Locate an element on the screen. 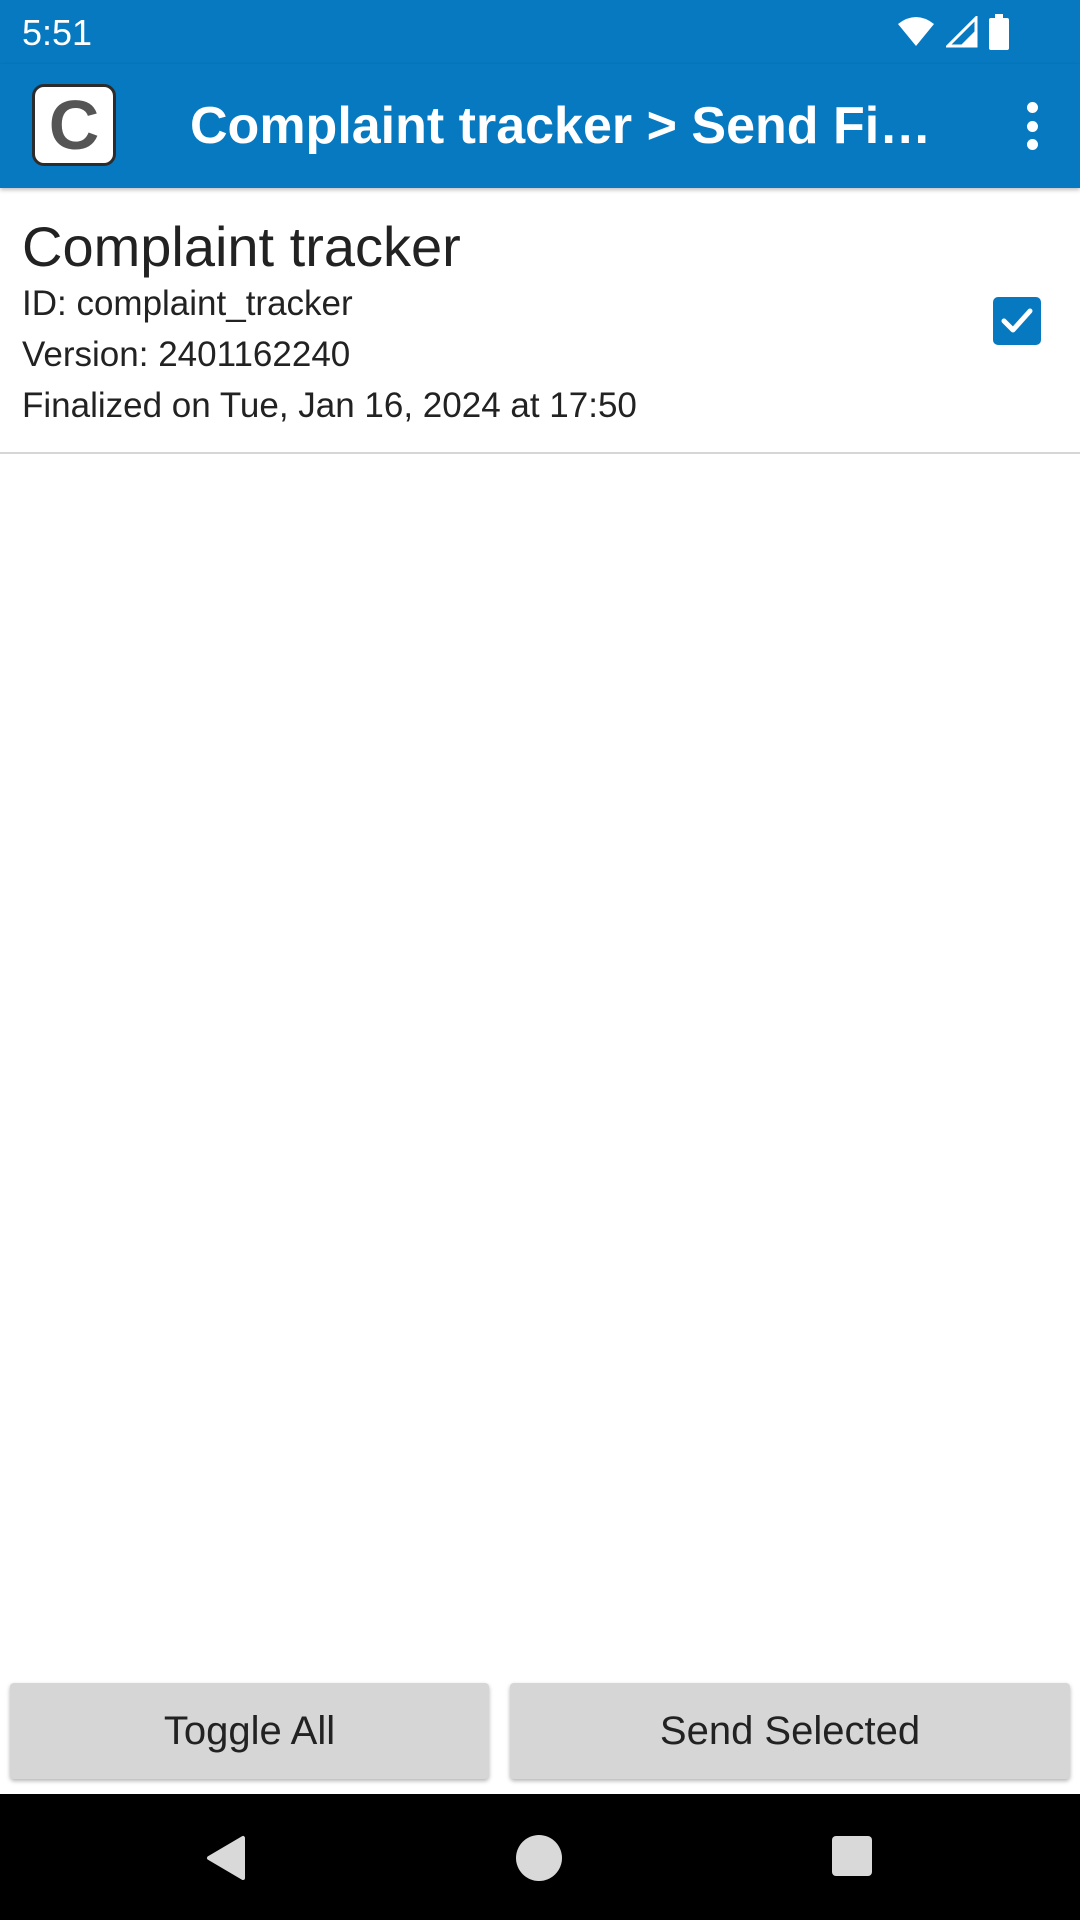 The height and width of the screenshot is (1920, 1080). form-id: ID: complaint_tracker is located at coordinates (187, 303).